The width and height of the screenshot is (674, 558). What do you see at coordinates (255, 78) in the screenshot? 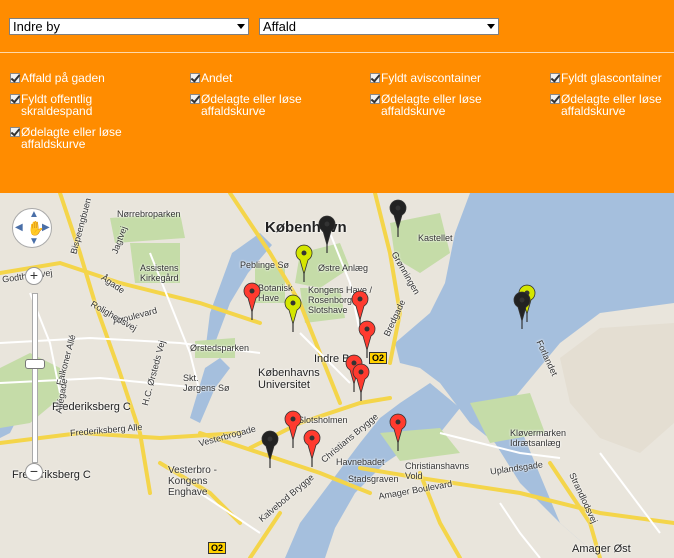
I see `checkbox-andet: Andet` at bounding box center [255, 78].